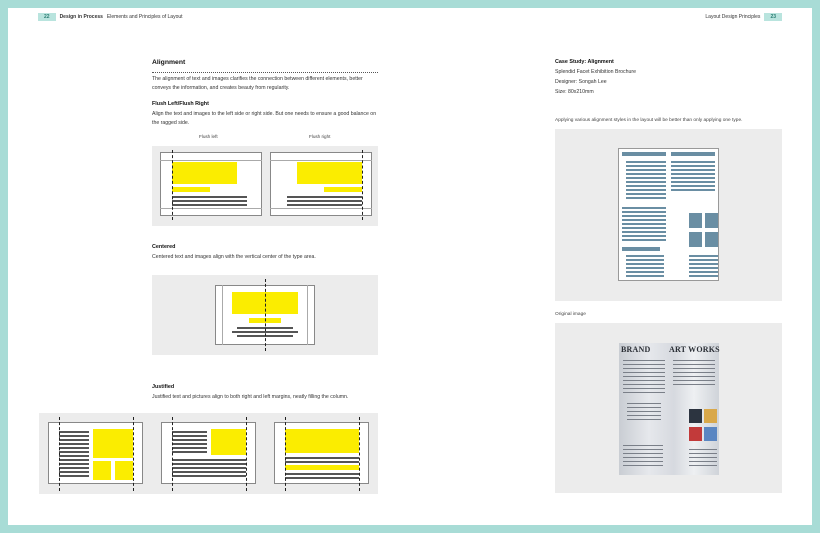 This screenshot has width=820, height=533. I want to click on right-folio: Layout Design Principles 23, so click(743, 17).